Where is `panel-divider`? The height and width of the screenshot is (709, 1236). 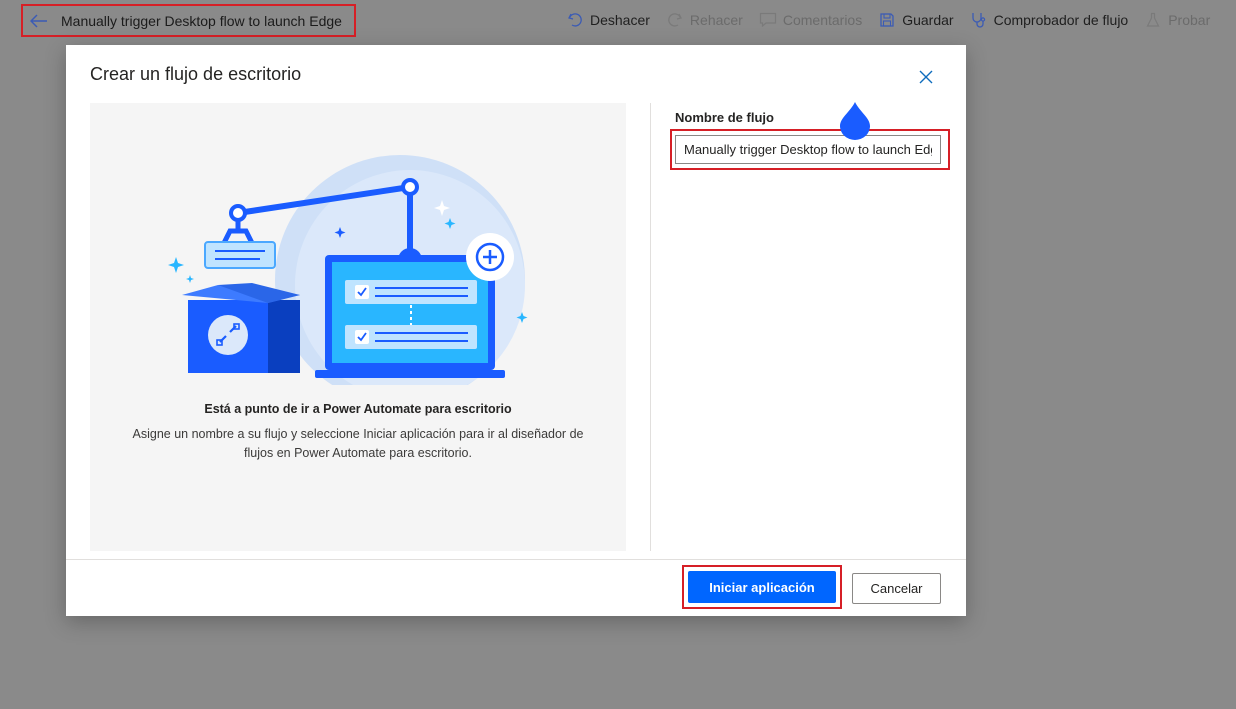
panel-divider is located at coordinates (650, 327).